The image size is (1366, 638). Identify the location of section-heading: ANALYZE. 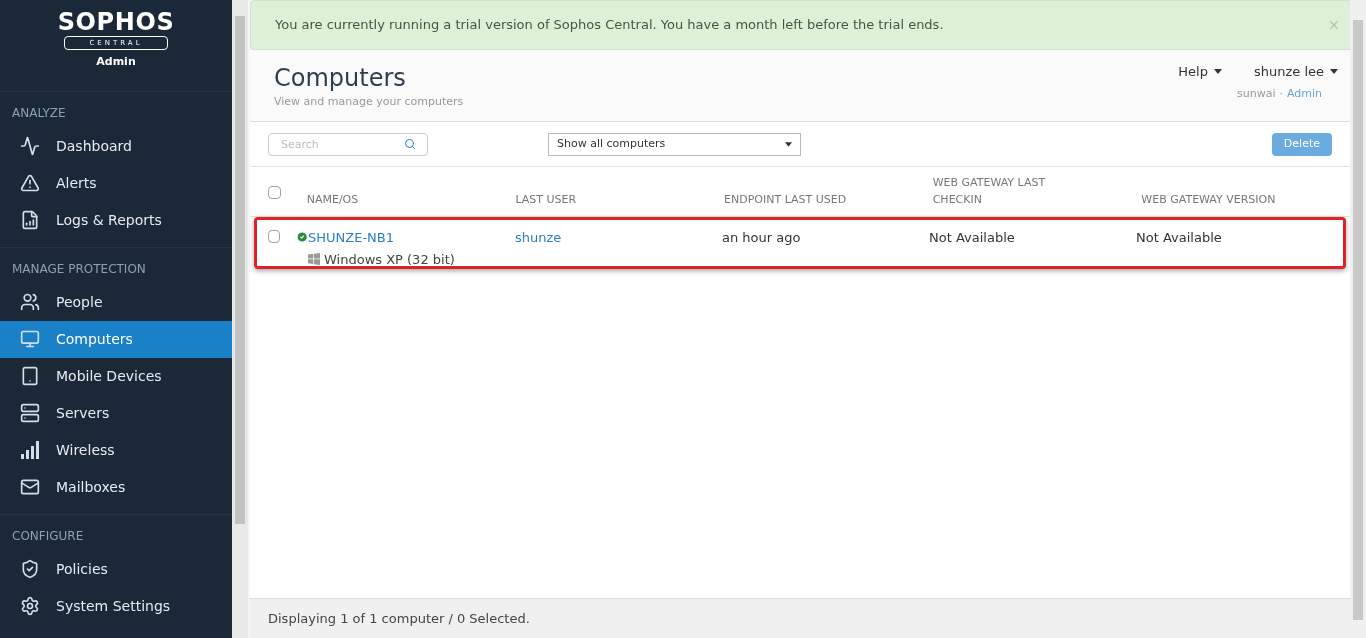
(39, 113).